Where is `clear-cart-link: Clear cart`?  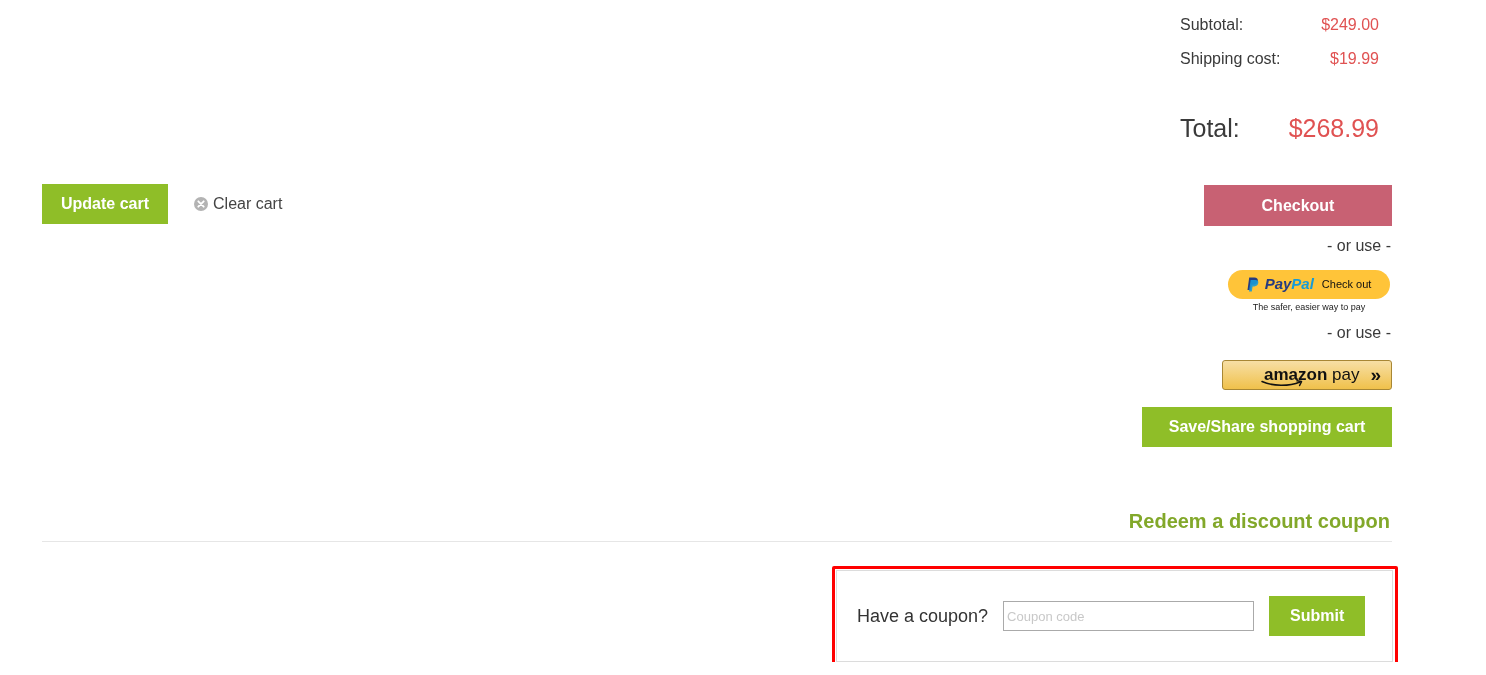 clear-cart-link: Clear cart is located at coordinates (238, 204).